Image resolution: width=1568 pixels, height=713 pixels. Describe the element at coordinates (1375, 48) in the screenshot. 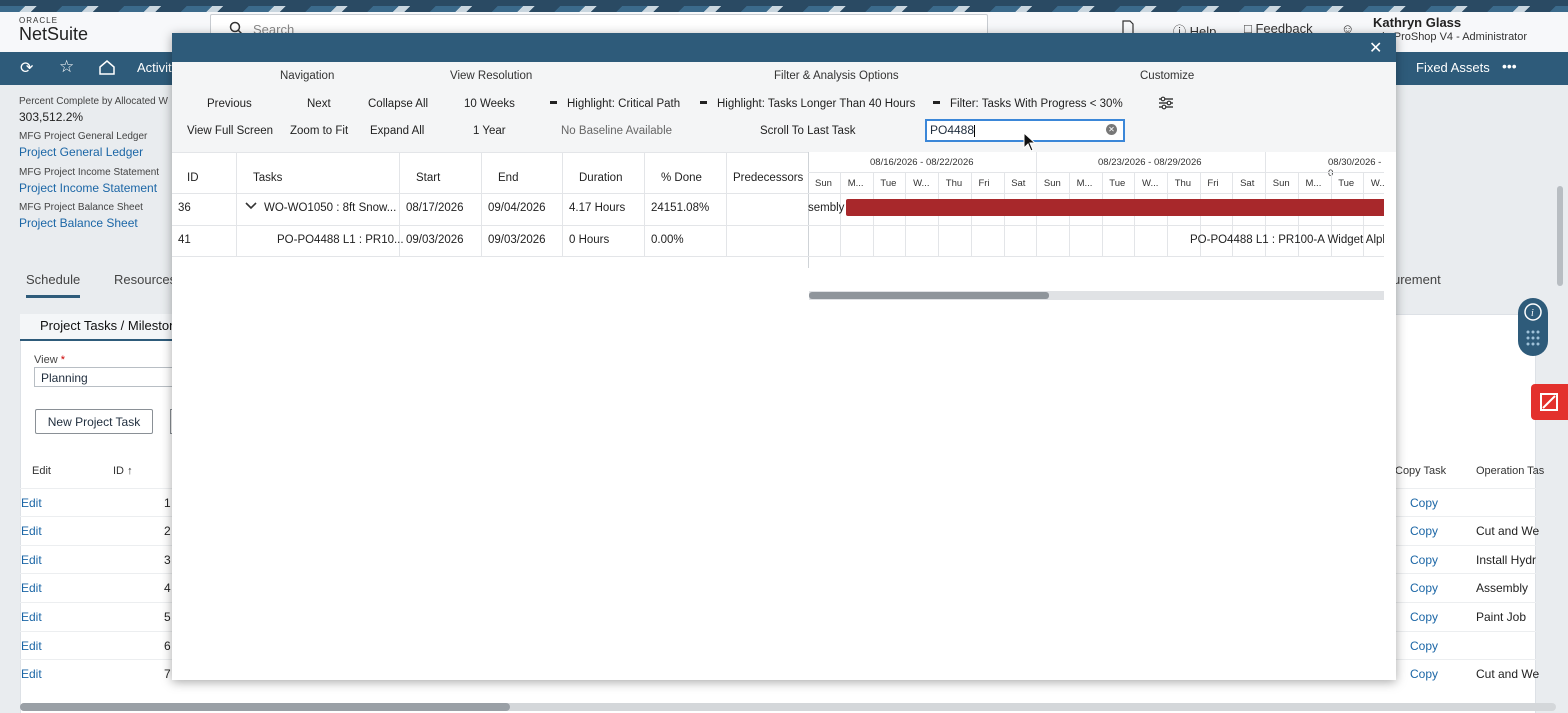

I see `close-icon: ✕` at that location.